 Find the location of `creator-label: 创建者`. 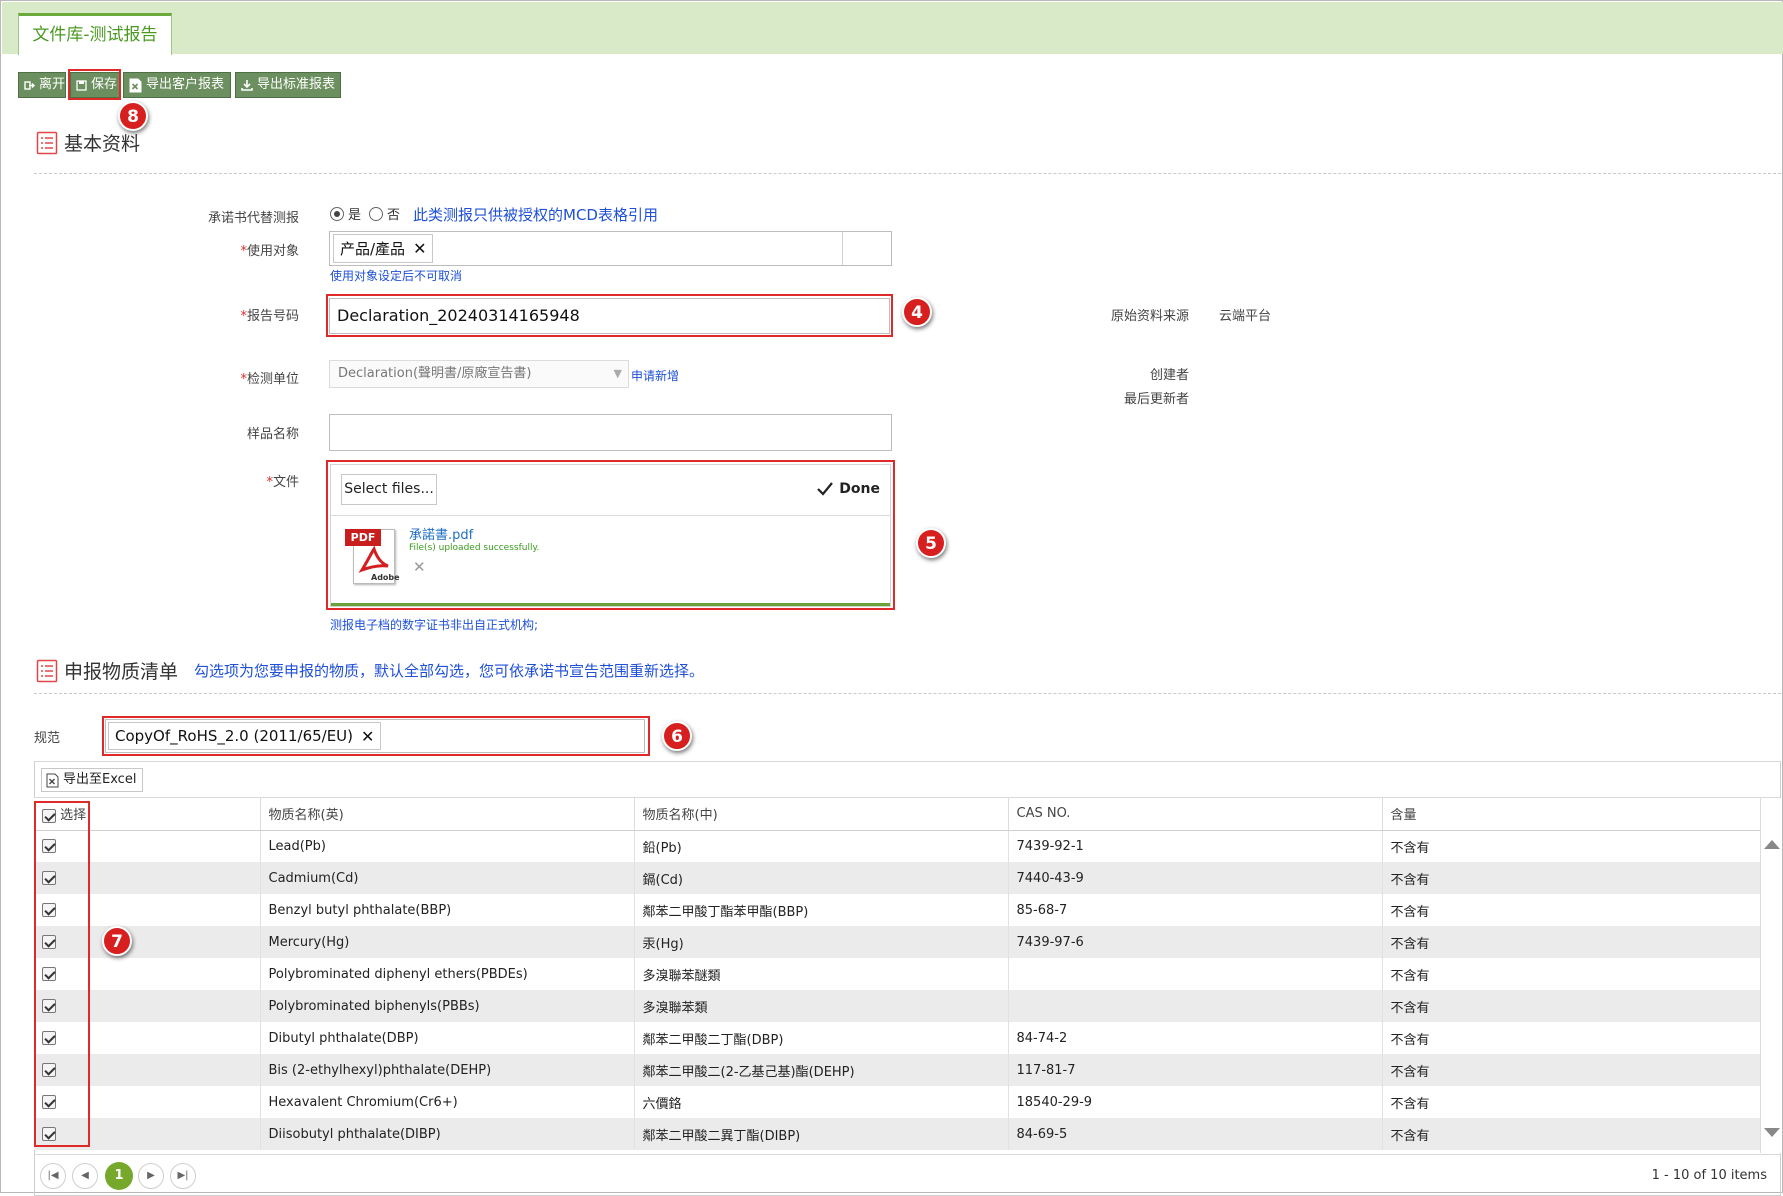

creator-label: 创建者 is located at coordinates (1169, 375).